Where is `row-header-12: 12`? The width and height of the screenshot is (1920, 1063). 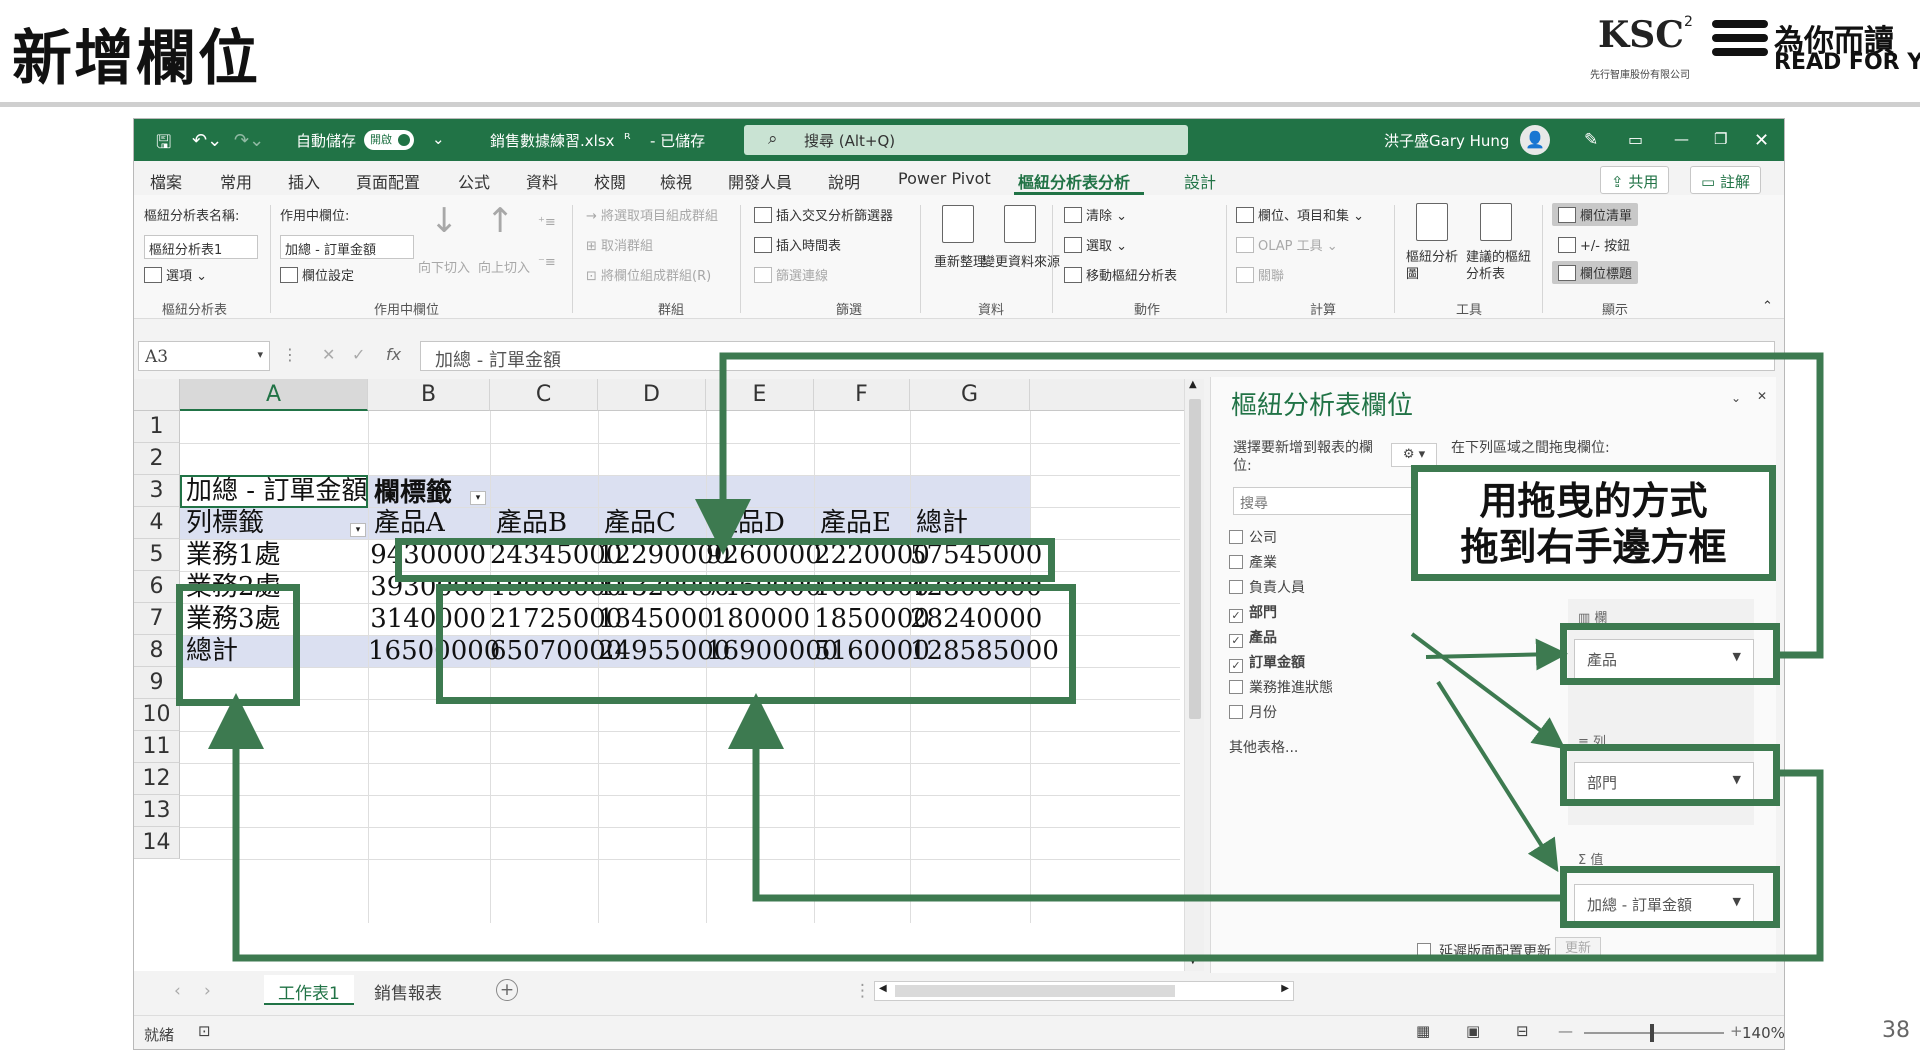
row-header-12: 12 is located at coordinates (157, 779).